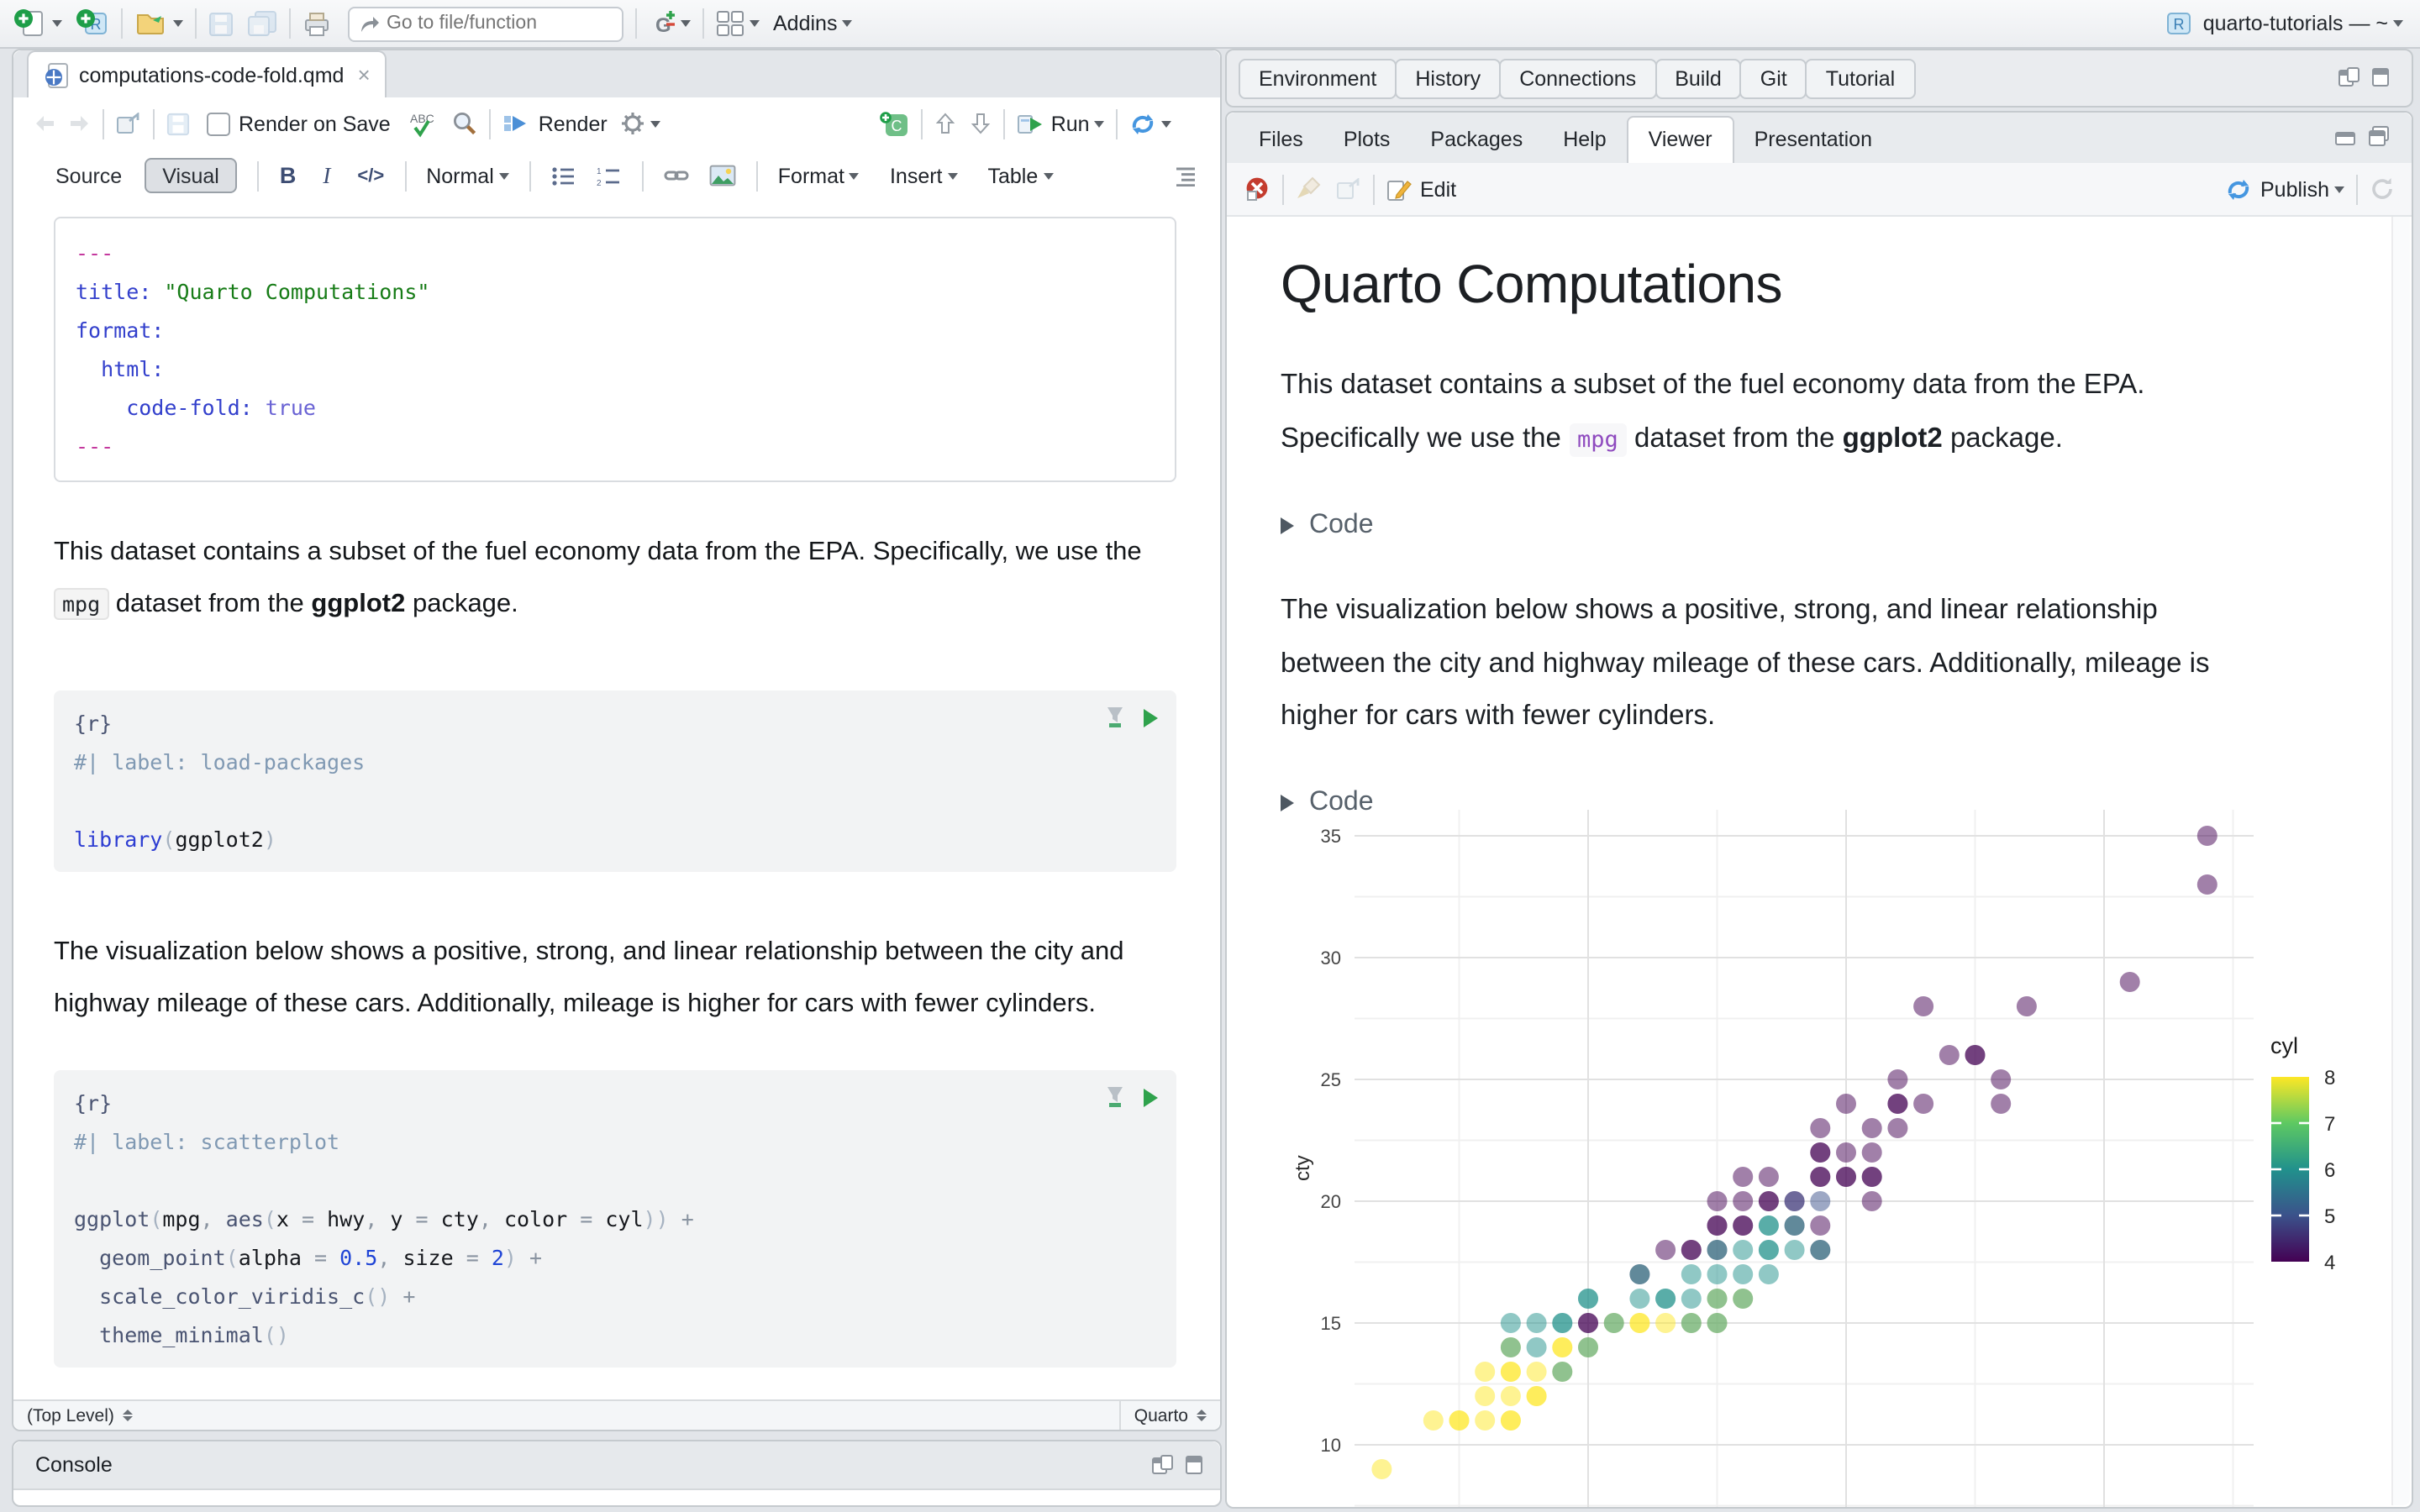  I want to click on tab-build: Build, so click(1698, 78).